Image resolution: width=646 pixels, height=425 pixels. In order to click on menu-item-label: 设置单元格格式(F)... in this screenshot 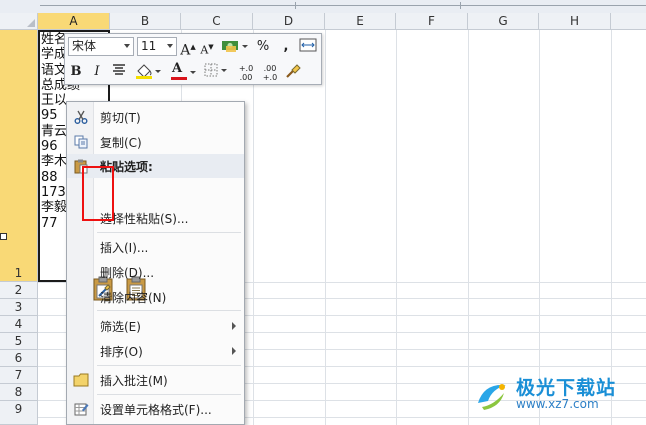, I will do `click(156, 410)`.